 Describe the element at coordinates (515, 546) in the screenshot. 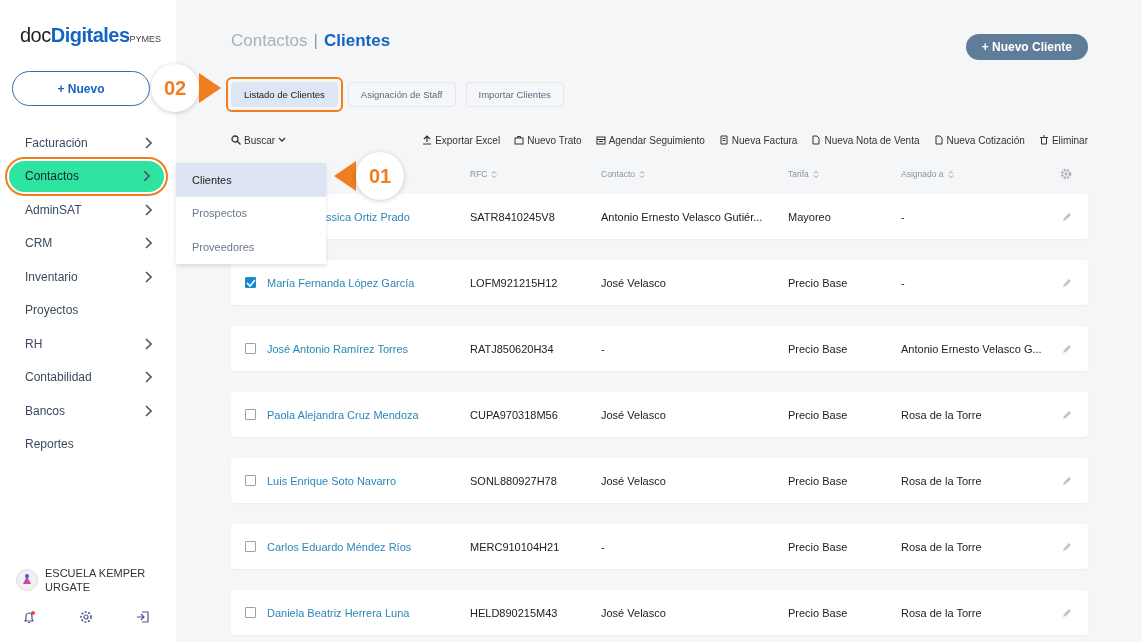

I see `table-cell: MERC910104H21` at that location.